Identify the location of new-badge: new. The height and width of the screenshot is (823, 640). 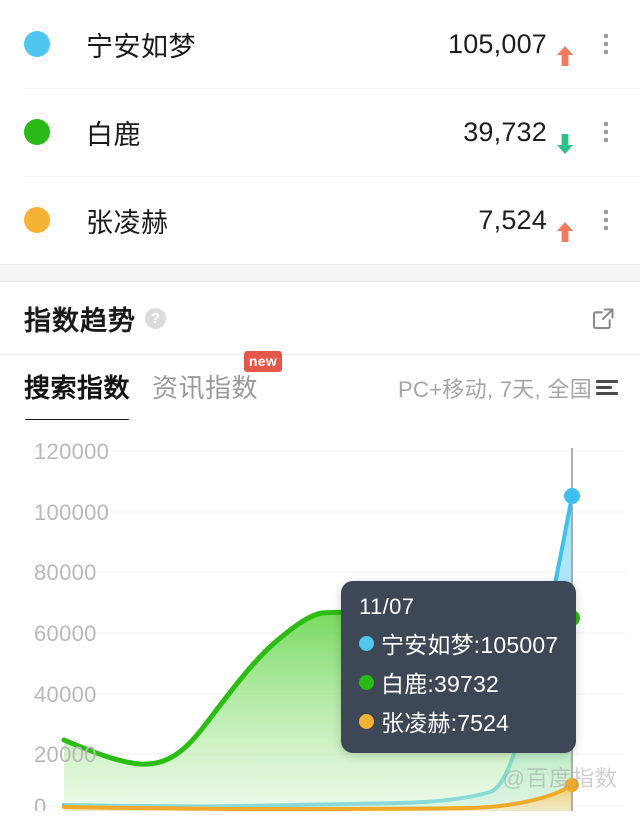
(263, 361).